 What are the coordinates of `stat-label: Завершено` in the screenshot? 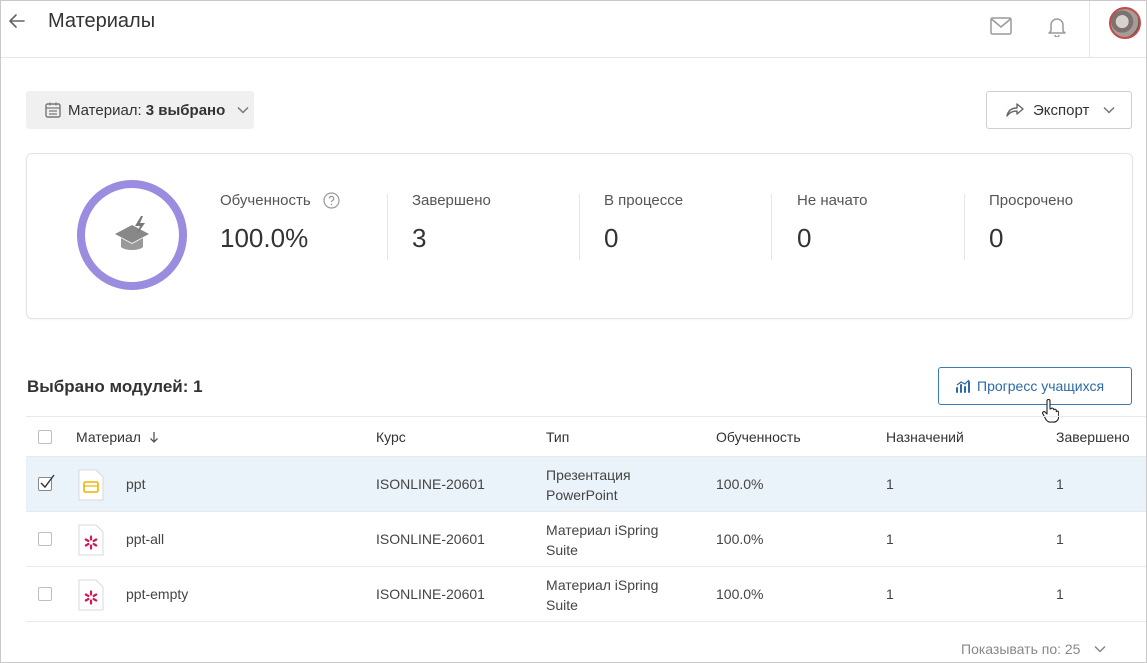 It's located at (451, 200).